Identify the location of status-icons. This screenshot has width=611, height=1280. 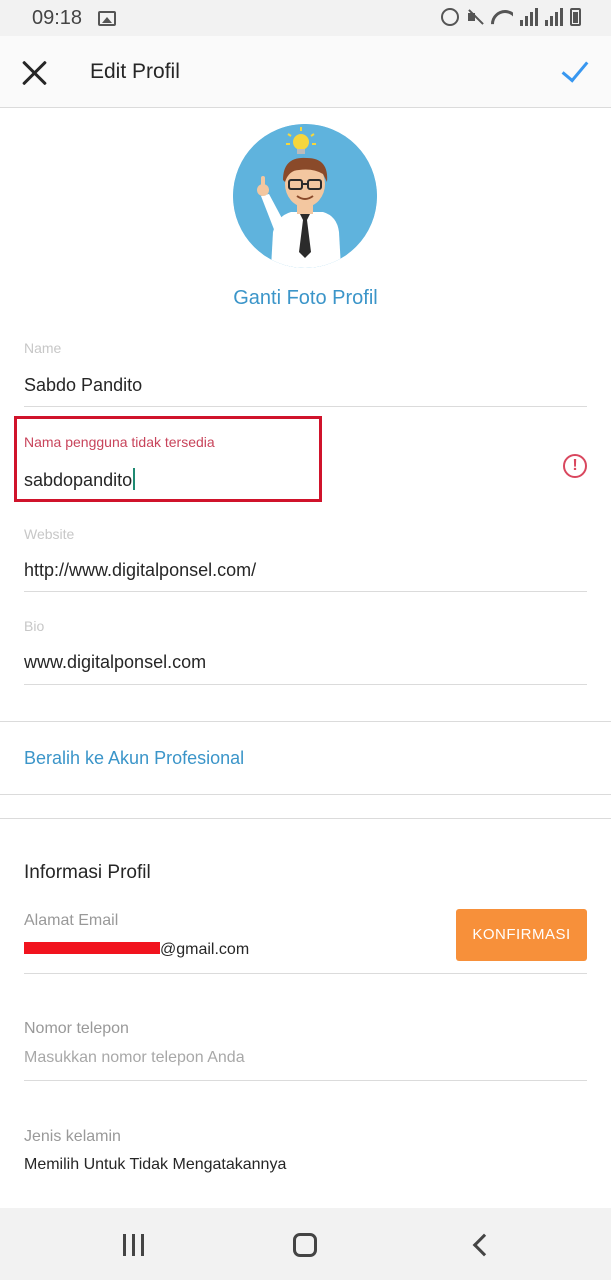
(511, 17).